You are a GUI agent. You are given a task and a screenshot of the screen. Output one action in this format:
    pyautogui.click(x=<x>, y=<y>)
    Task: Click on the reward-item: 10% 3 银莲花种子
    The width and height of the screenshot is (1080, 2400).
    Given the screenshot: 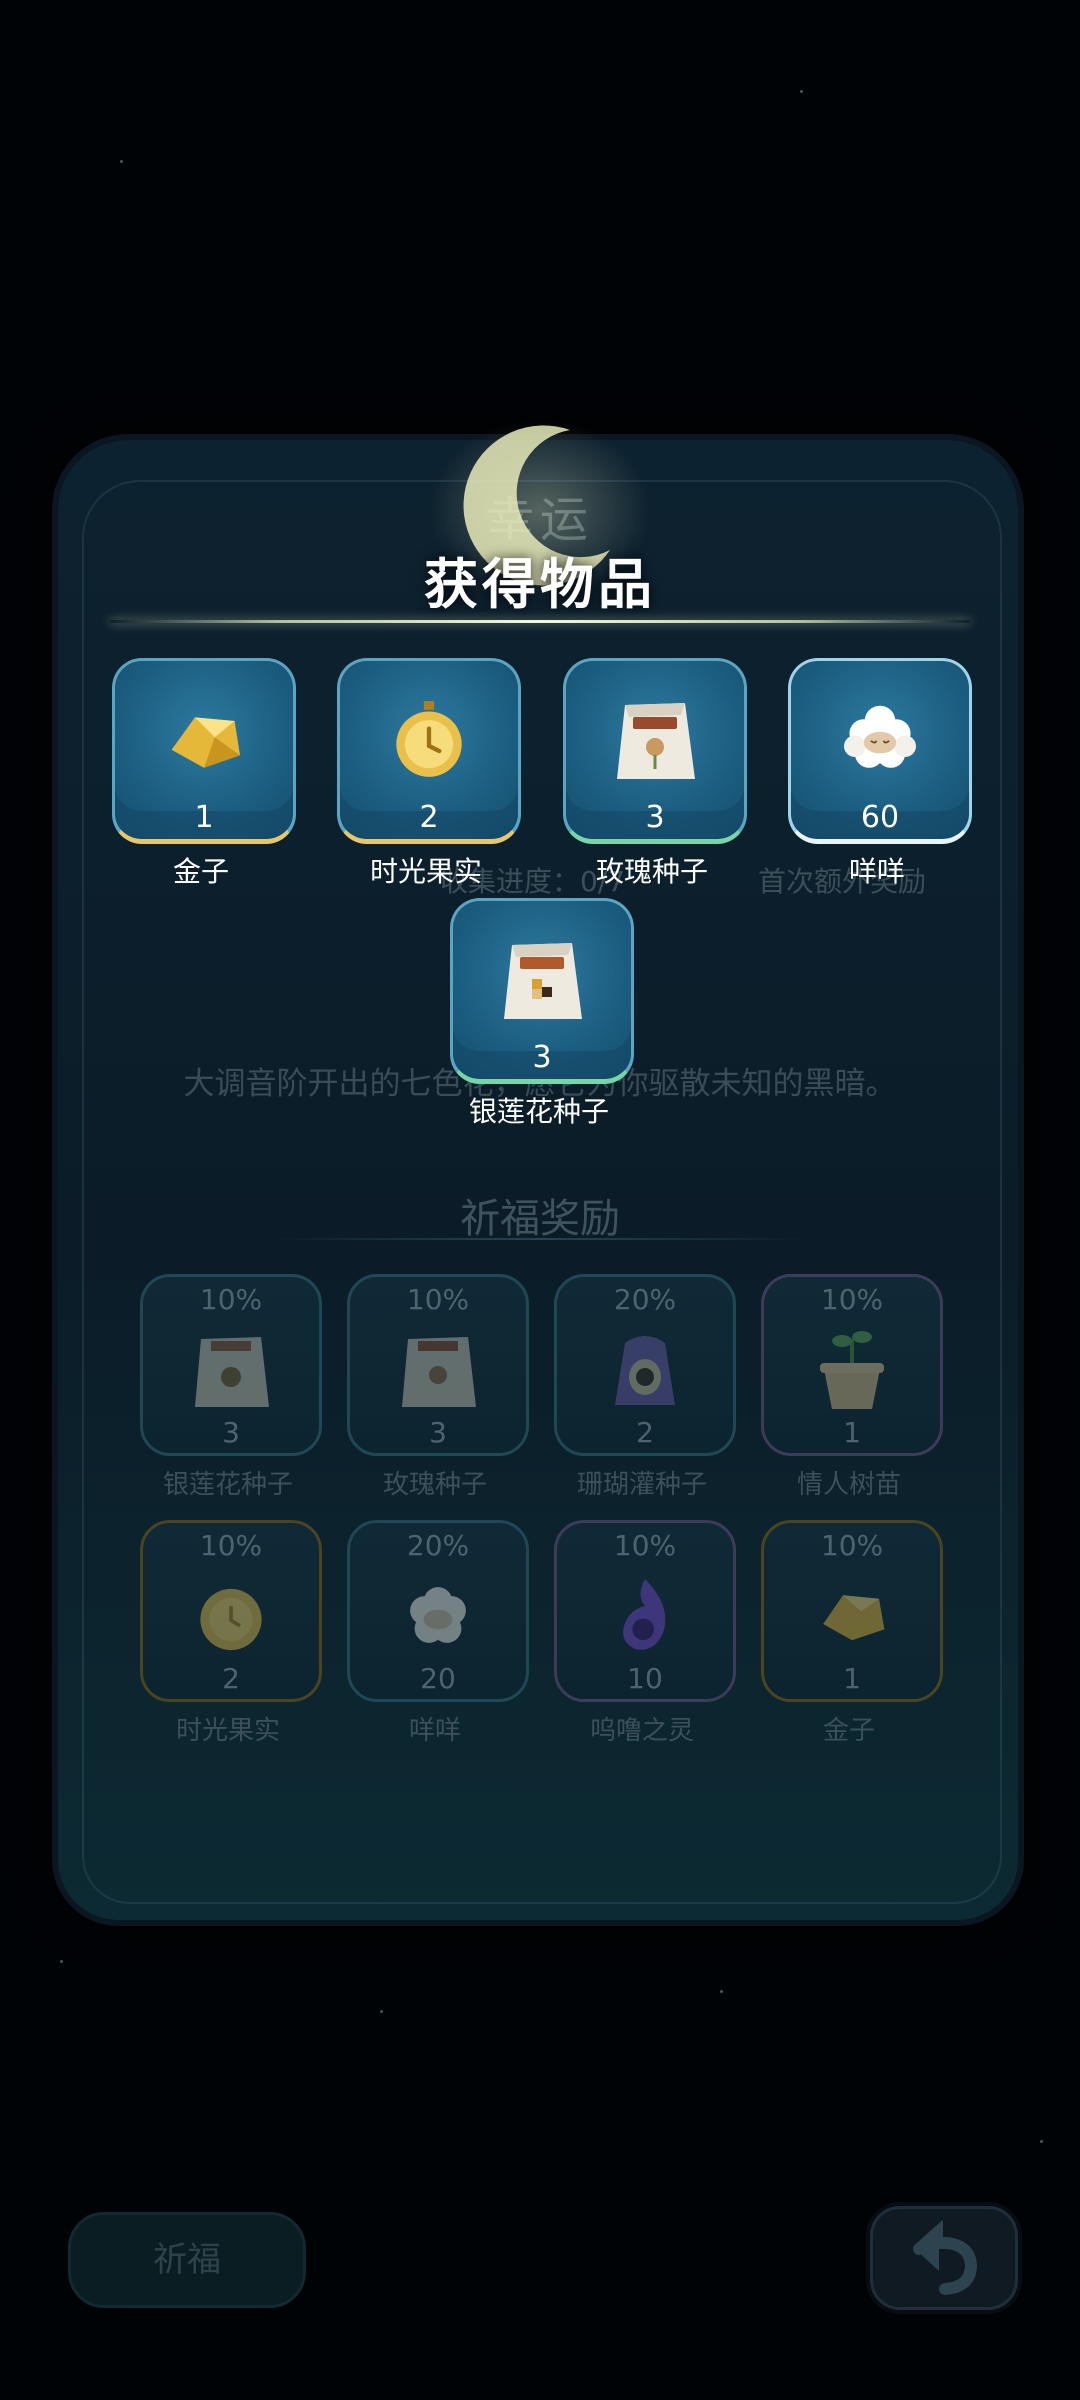 What is the action you would take?
    pyautogui.click(x=231, y=1387)
    